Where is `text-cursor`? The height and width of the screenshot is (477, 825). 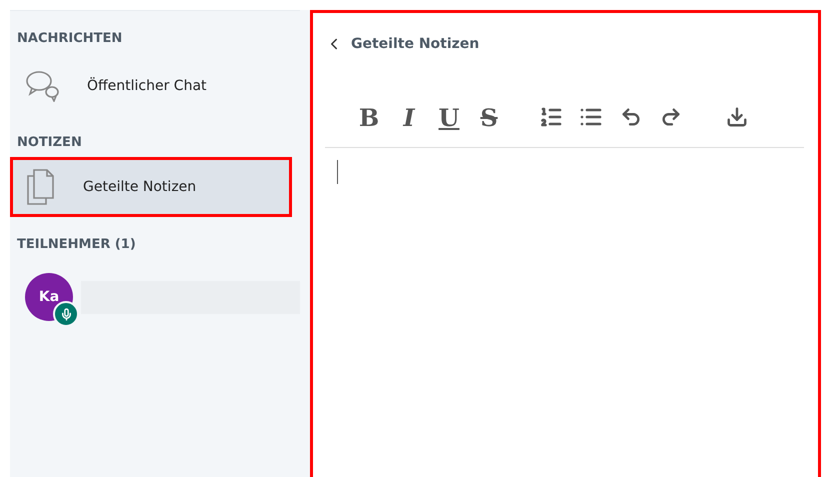 text-cursor is located at coordinates (337, 172).